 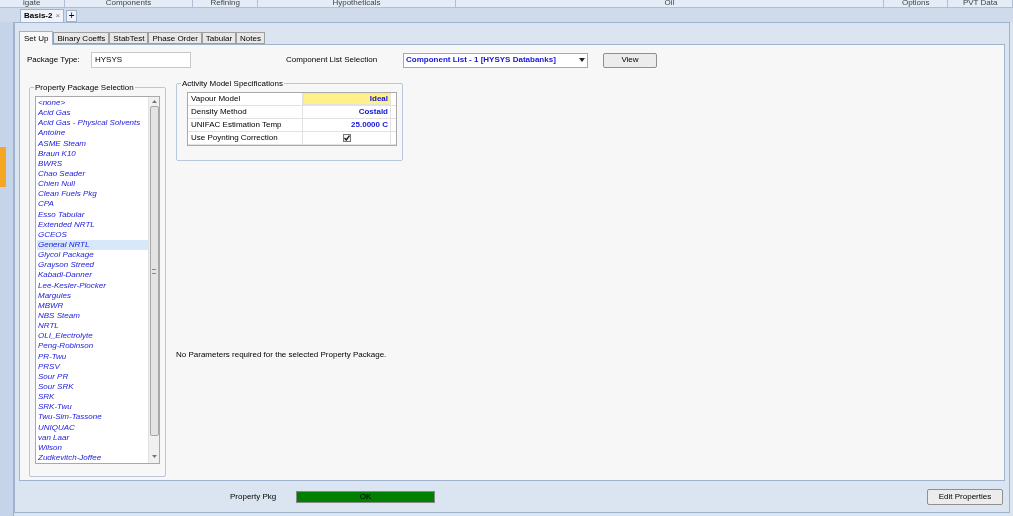 What do you see at coordinates (92, 397) in the screenshot?
I see `package-list-item: SRK` at bounding box center [92, 397].